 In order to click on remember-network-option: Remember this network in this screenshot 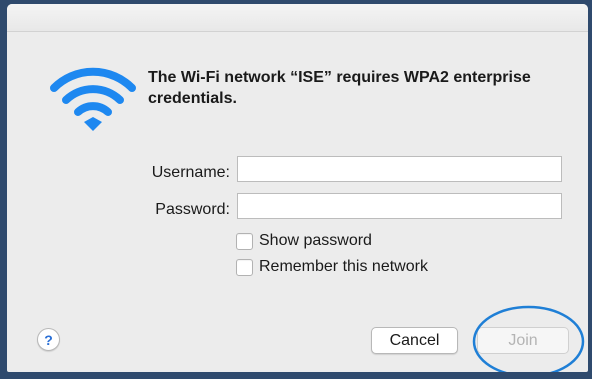, I will do `click(332, 267)`.